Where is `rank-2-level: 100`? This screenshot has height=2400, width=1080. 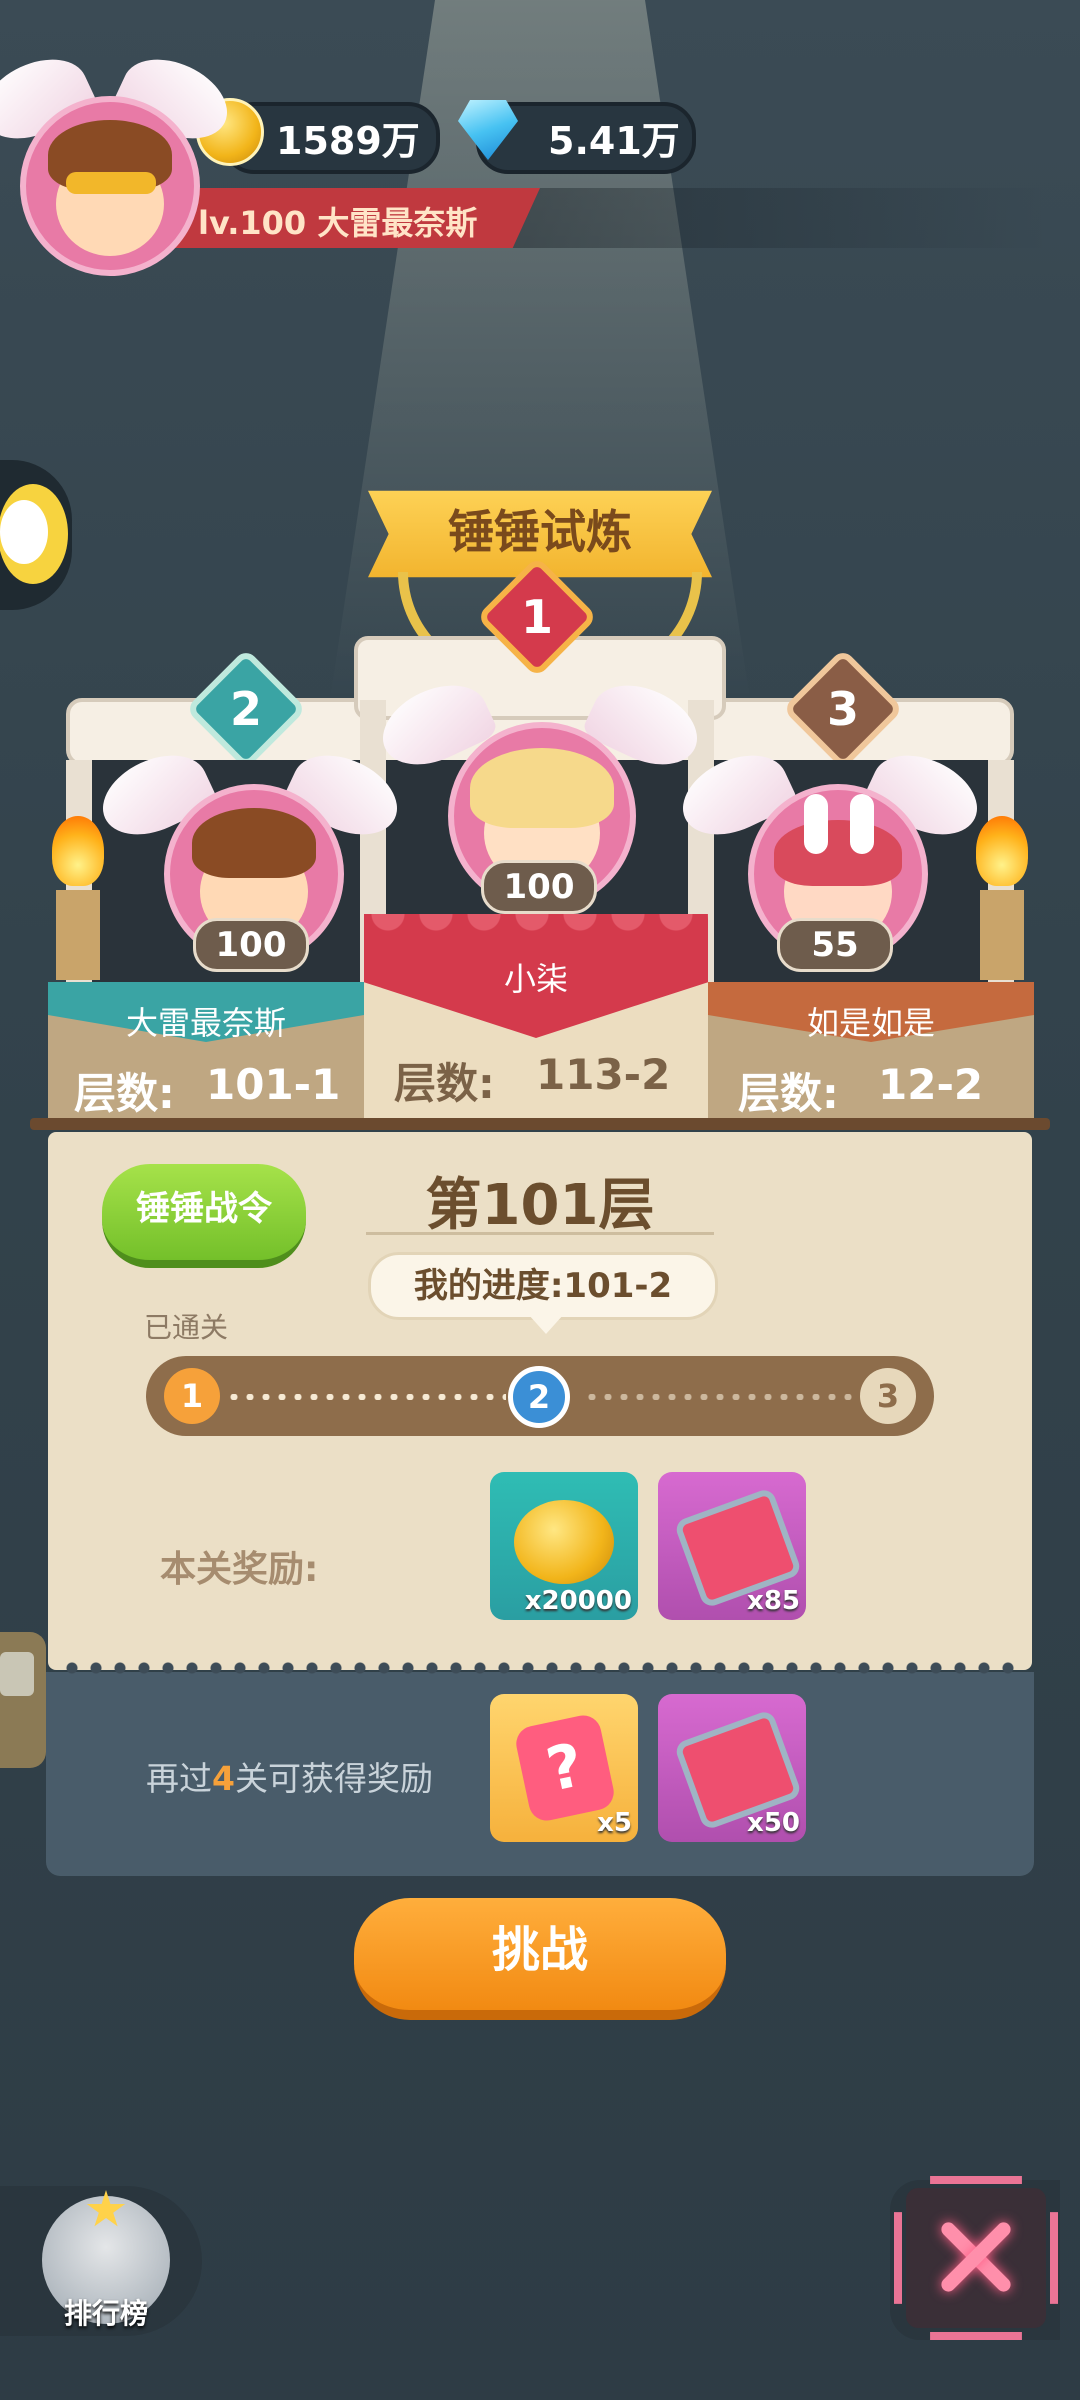
rank-2-level: 100 is located at coordinates (251, 945).